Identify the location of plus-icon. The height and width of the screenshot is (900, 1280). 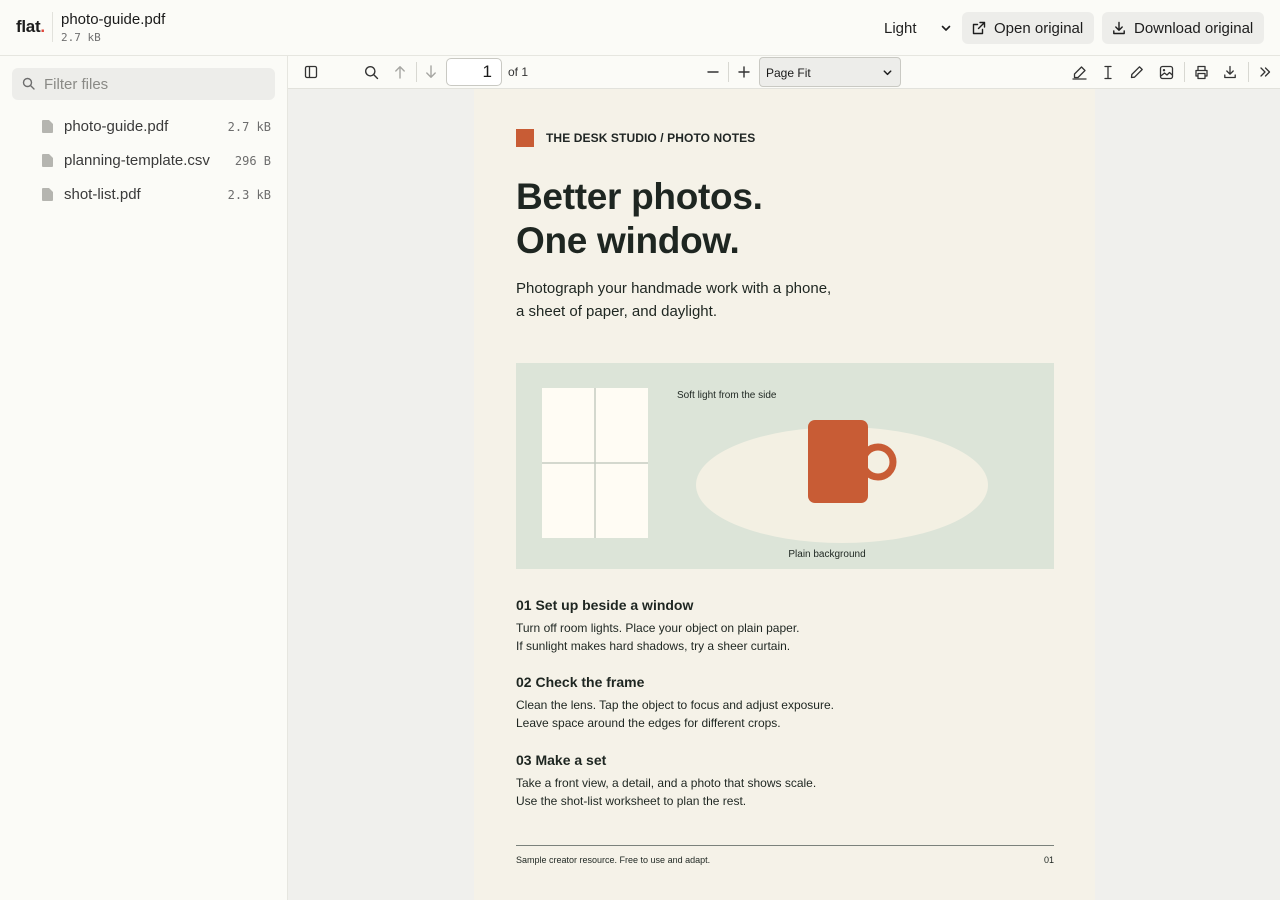
(744, 72).